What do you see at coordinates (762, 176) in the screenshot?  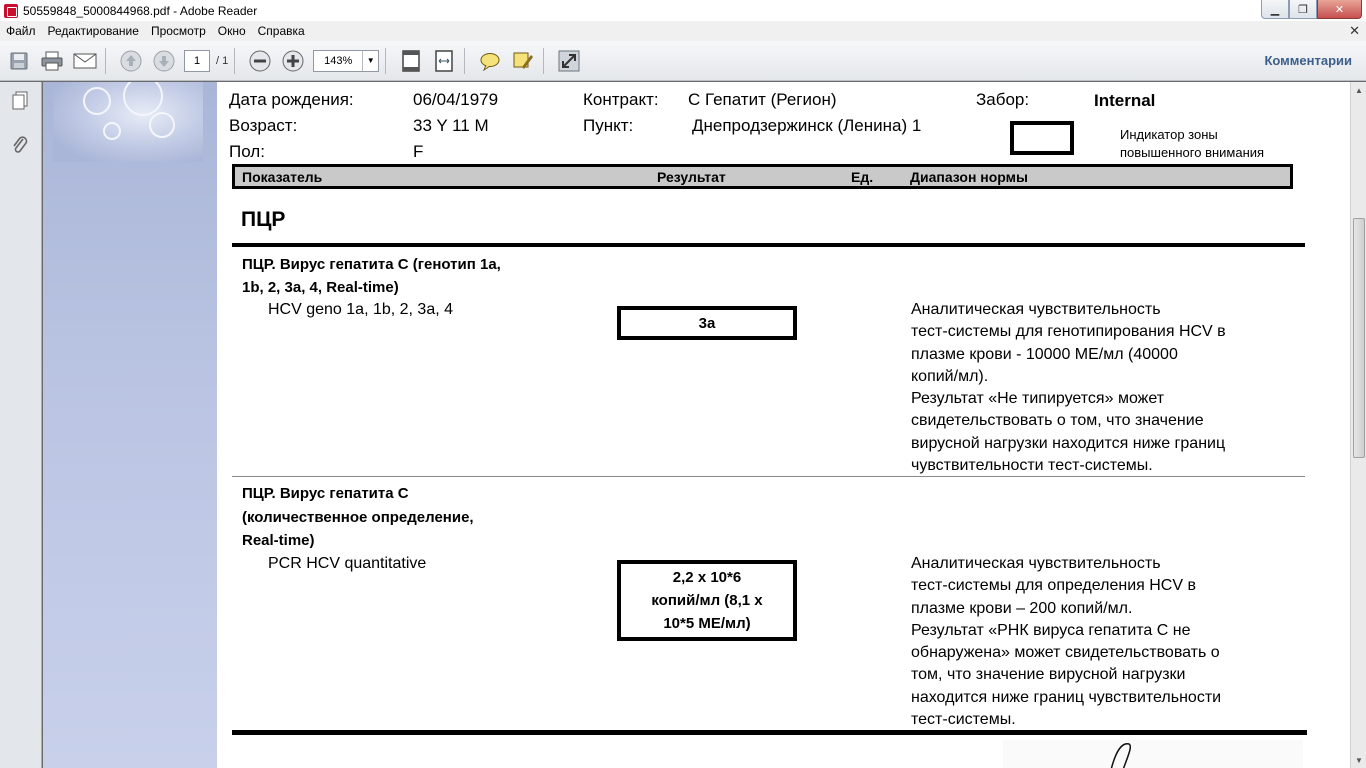 I see `results-table-header: Показатель Результат Ед. Диапазон нормы` at bounding box center [762, 176].